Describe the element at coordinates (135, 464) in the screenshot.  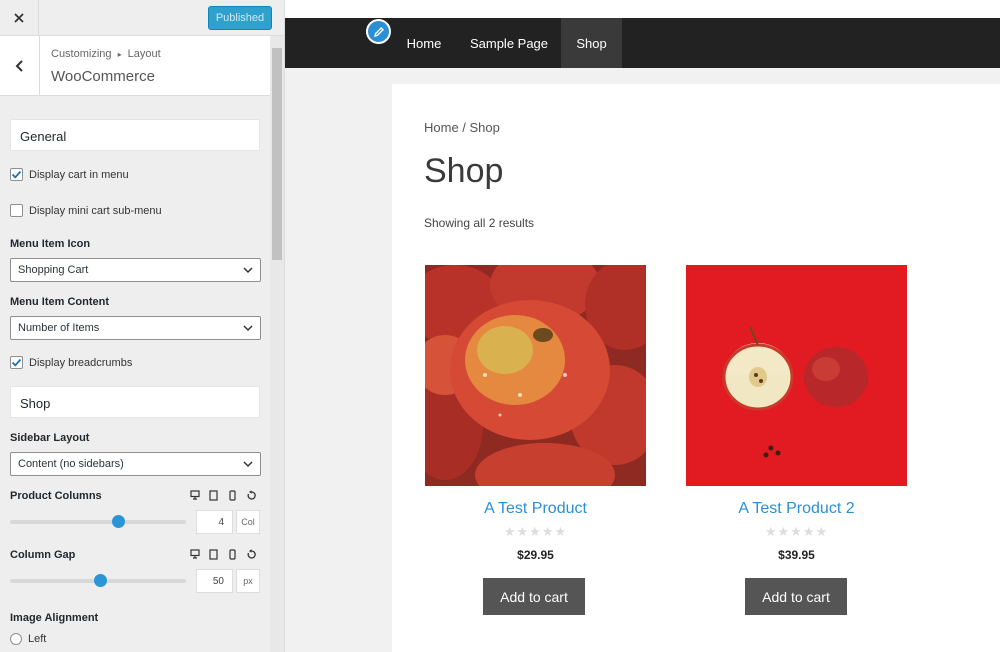
I see `sidebar-layout-select: Content (no sidebars)` at that location.